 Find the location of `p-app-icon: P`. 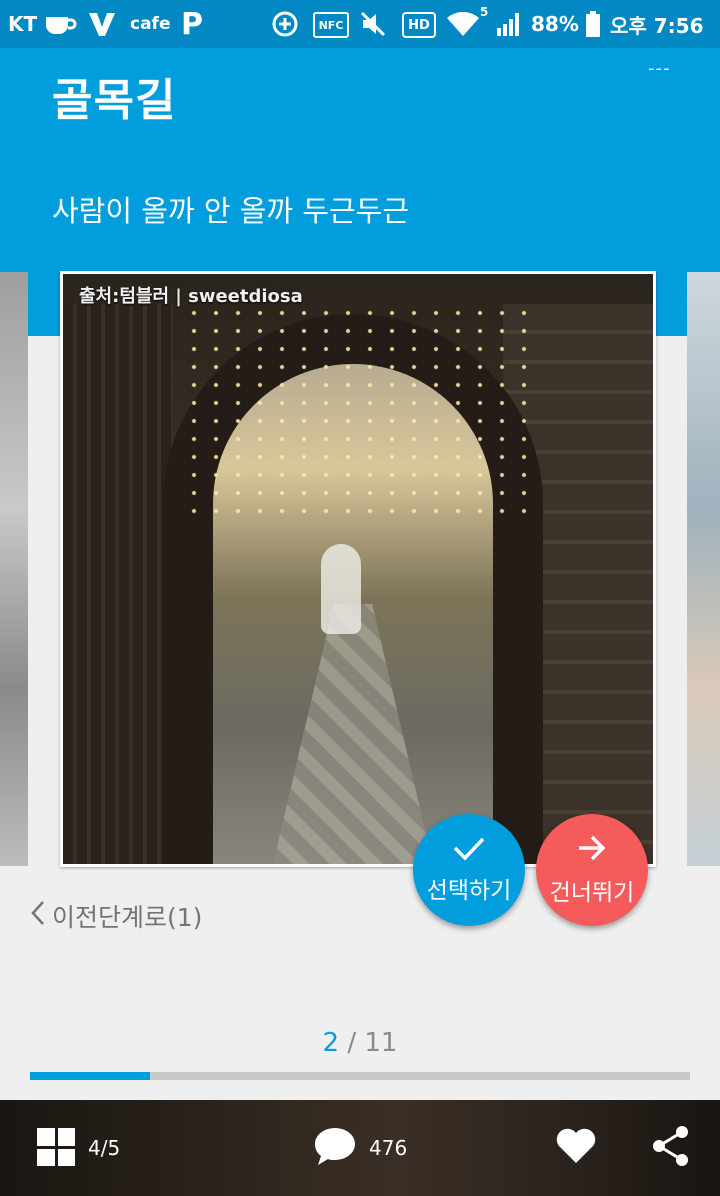

p-app-icon: P is located at coordinates (192, 24).